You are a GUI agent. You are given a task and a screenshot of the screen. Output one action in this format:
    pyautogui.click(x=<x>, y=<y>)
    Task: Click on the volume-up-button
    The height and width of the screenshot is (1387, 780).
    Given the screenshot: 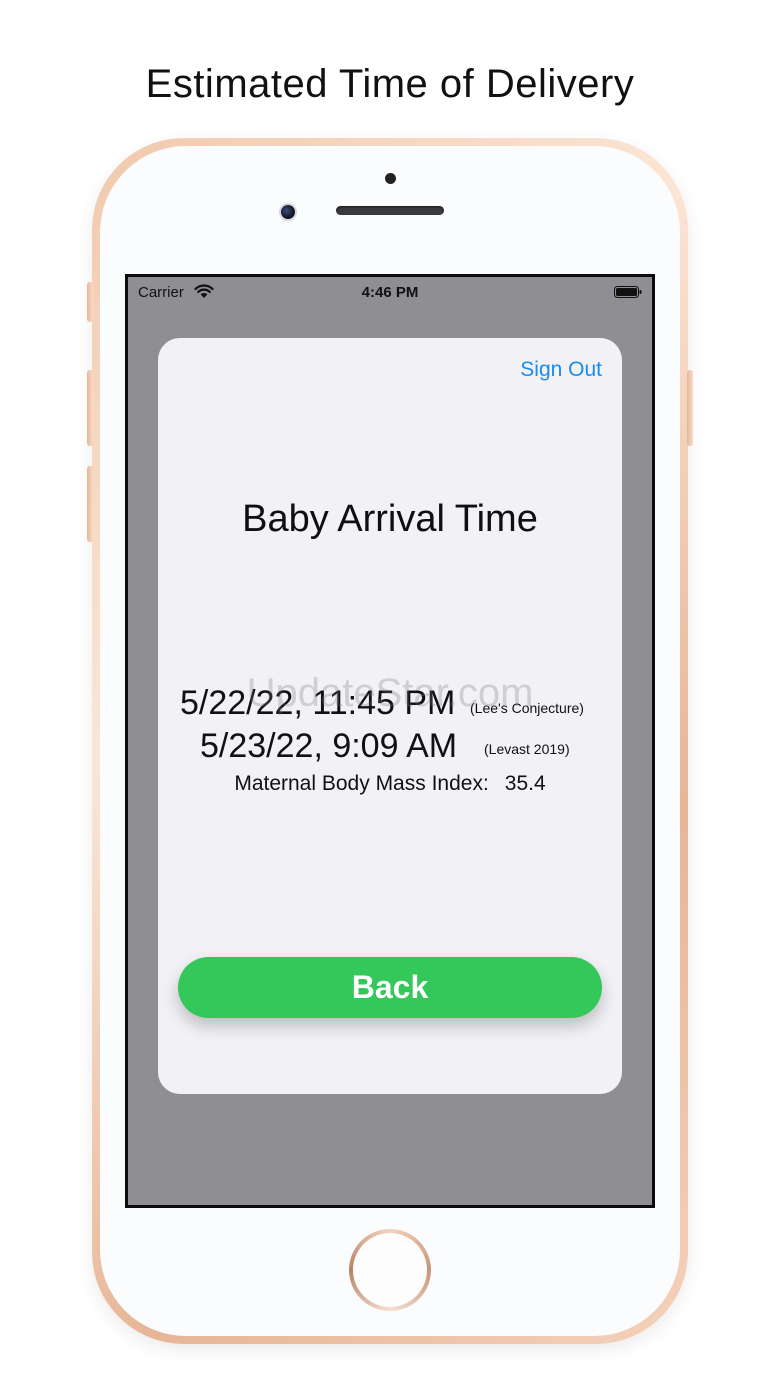 What is the action you would take?
    pyautogui.click(x=90, y=408)
    